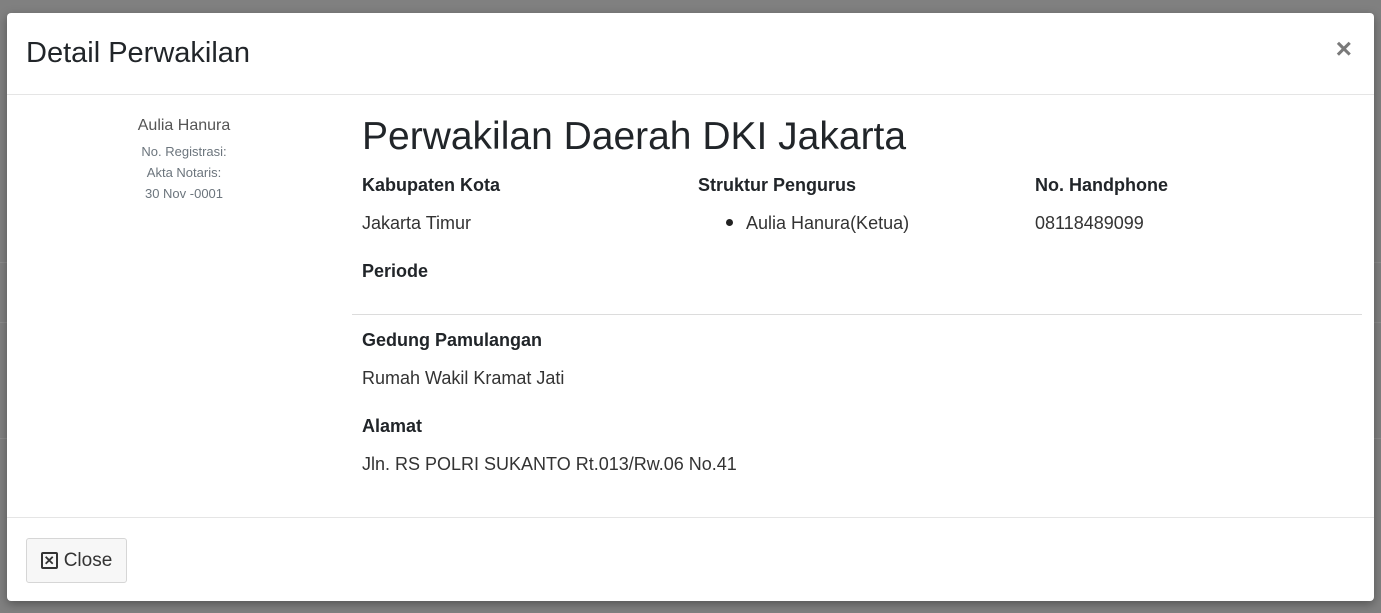 The height and width of the screenshot is (613, 1381). What do you see at coordinates (49, 560) in the screenshot?
I see `close-box-icon: ✕` at bounding box center [49, 560].